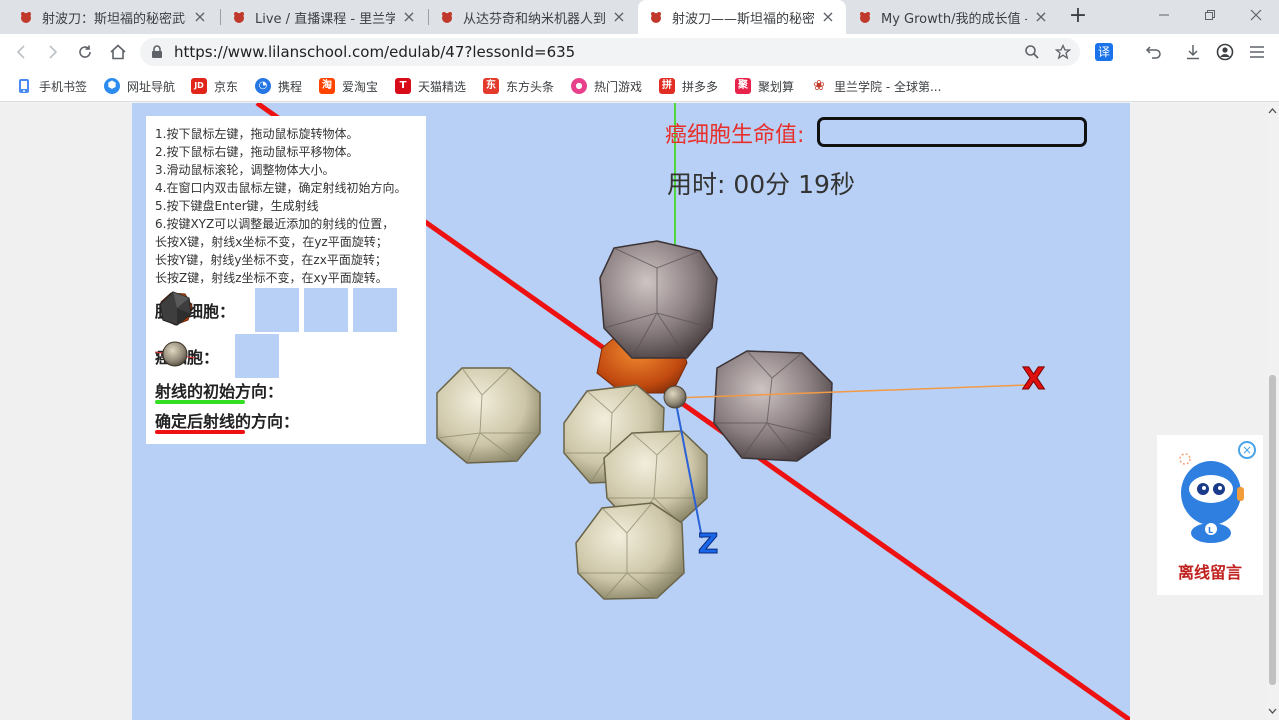 The height and width of the screenshot is (720, 1279). What do you see at coordinates (63, 86) in the screenshot?
I see `bookmark-label: 手机书签` at bounding box center [63, 86].